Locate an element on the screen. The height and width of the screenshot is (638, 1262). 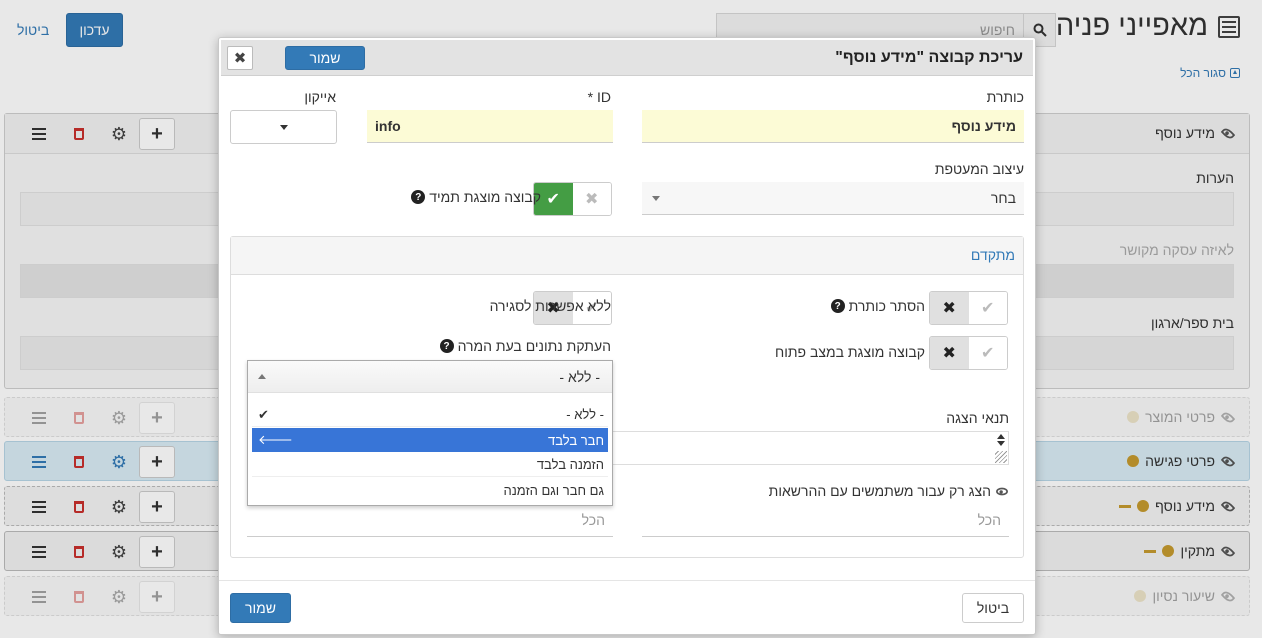
open-state-label: קבוצה מוצגת במצב פתוח is located at coordinates (850, 352).